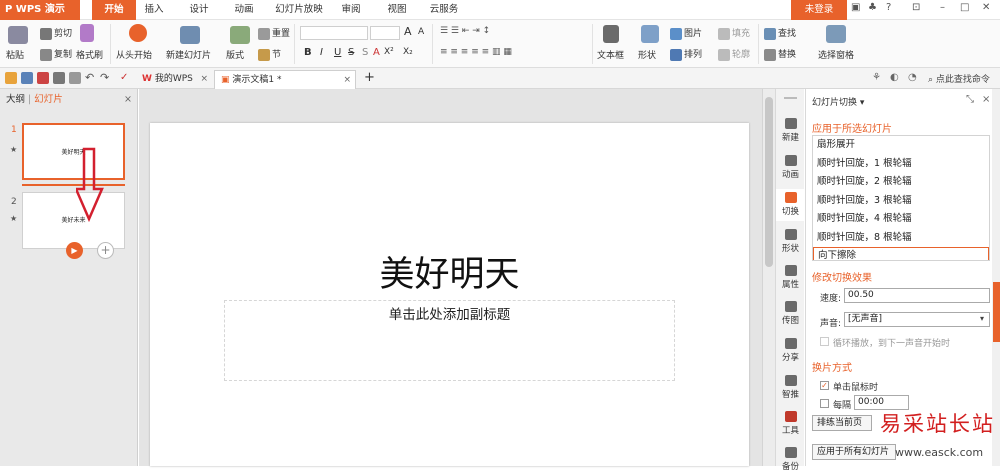  Describe the element at coordinates (269, 54) in the screenshot. I see `section-button: 节` at that location.